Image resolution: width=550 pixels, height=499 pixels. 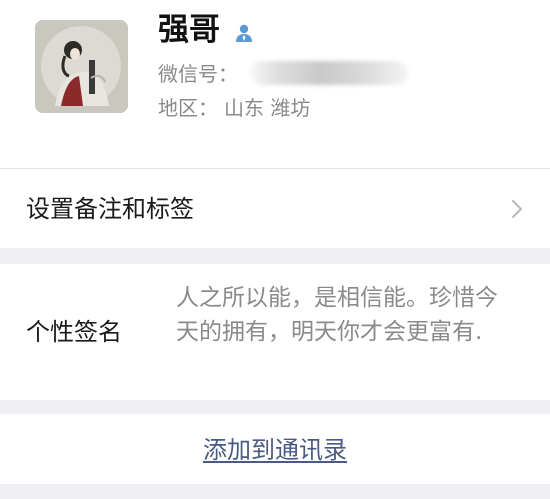 What do you see at coordinates (74, 332) in the screenshot?
I see `signature-label: 个性签名` at bounding box center [74, 332].